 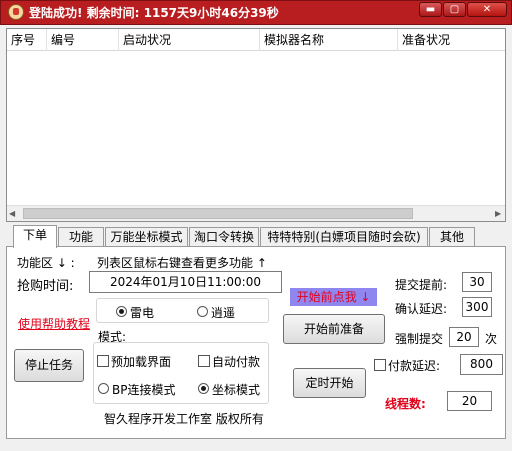 I want to click on column-header-emulator-name: 模拟器名称, so click(x=329, y=40).